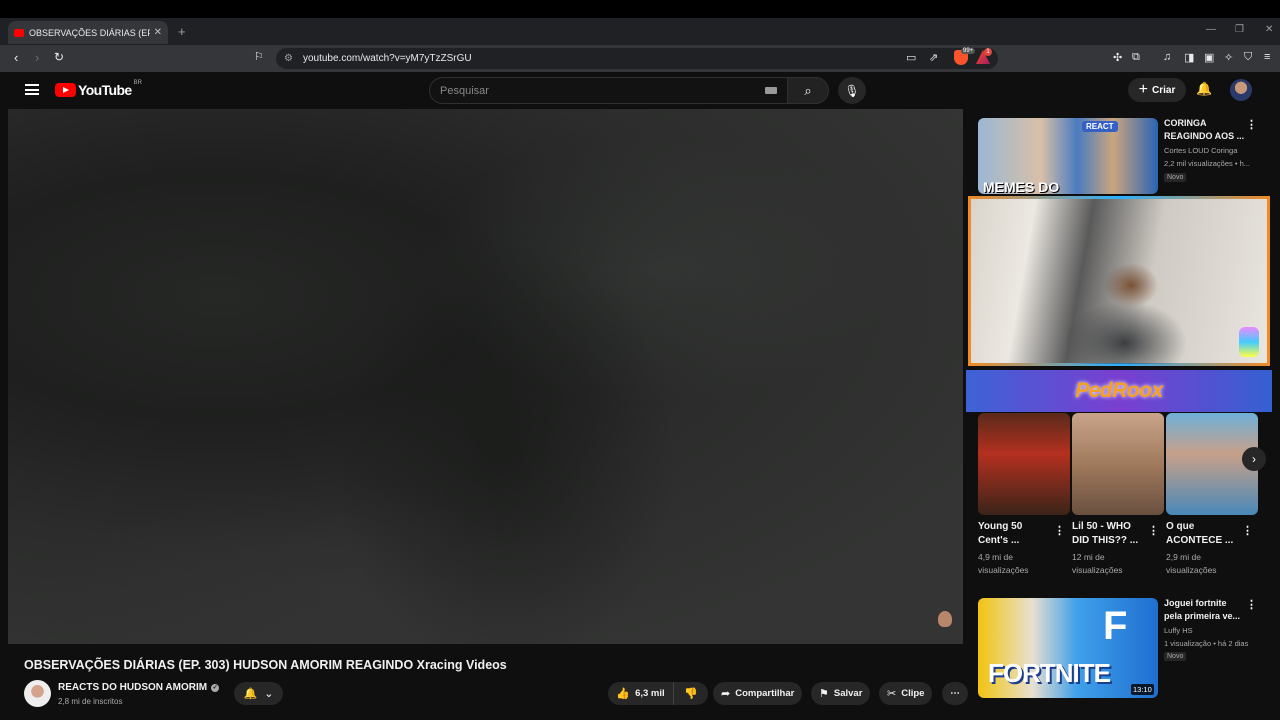 The image size is (1280, 720). I want to click on more-actions-button: ⋯, so click(955, 693).